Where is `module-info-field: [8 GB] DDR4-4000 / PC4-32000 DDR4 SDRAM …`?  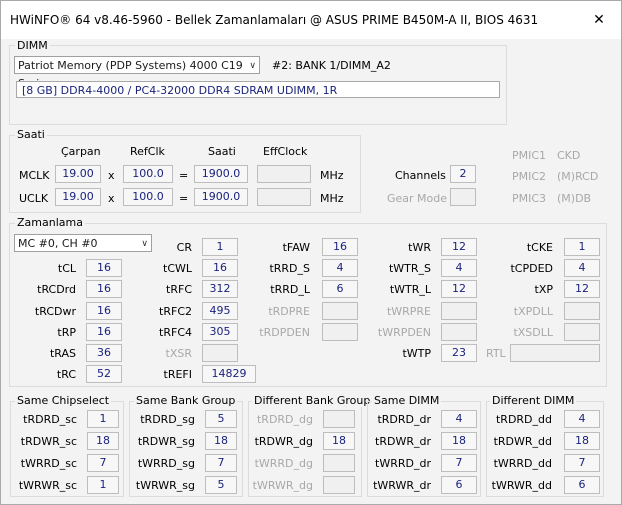 module-info-field: [8 GB] DDR4-4000 / PC4-32000 DDR4 SDRAM … is located at coordinates (258, 89).